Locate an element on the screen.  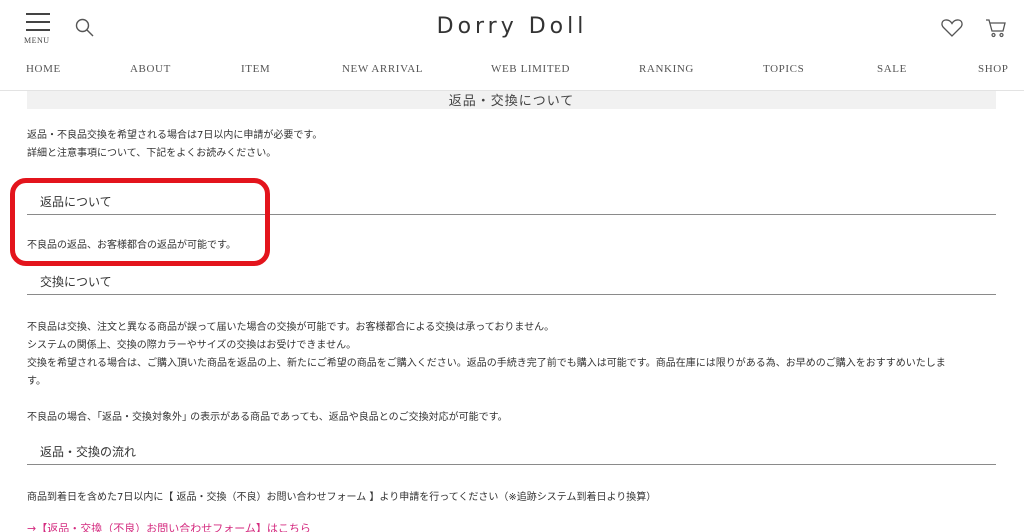
exchange-divider is located at coordinates (511, 294).